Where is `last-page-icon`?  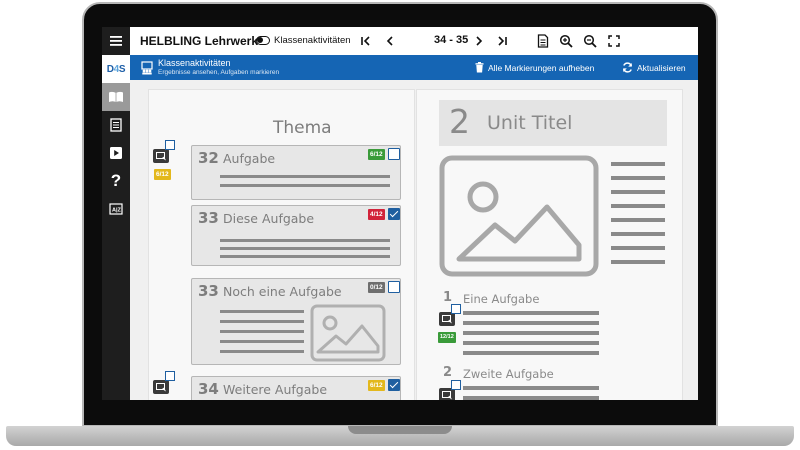
last-page-icon is located at coordinates (502, 41).